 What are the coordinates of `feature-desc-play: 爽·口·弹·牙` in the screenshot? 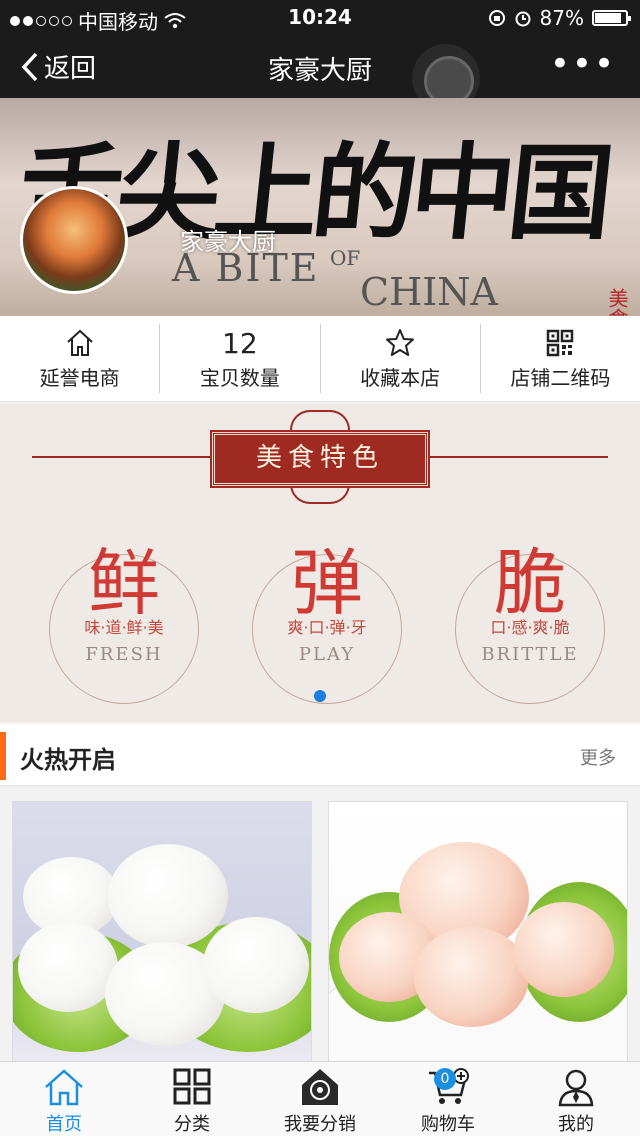 It's located at (327, 627).